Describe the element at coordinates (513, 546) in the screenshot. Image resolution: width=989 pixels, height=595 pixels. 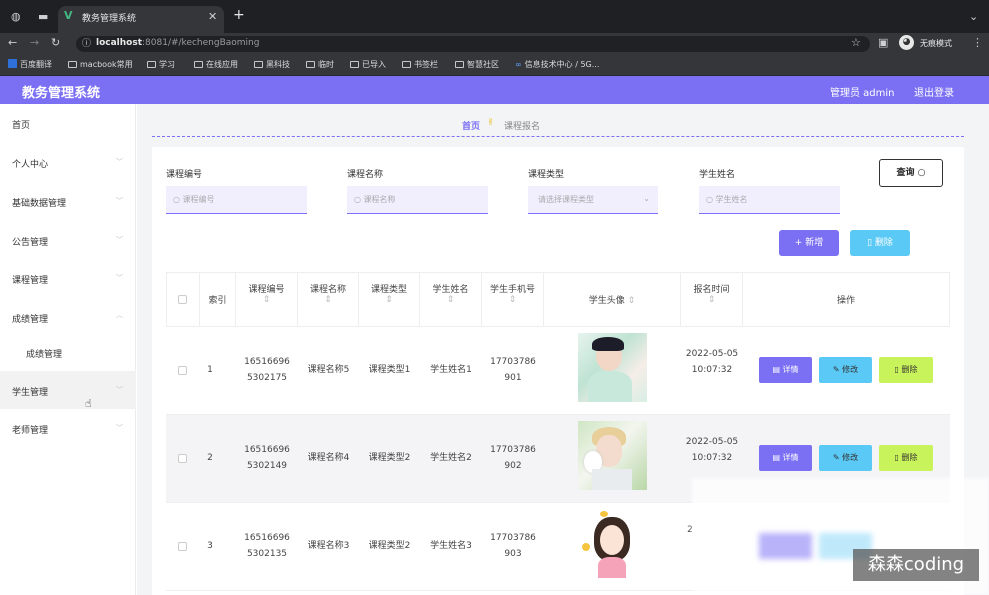
I see `cell-phone: 17703786 903` at that location.